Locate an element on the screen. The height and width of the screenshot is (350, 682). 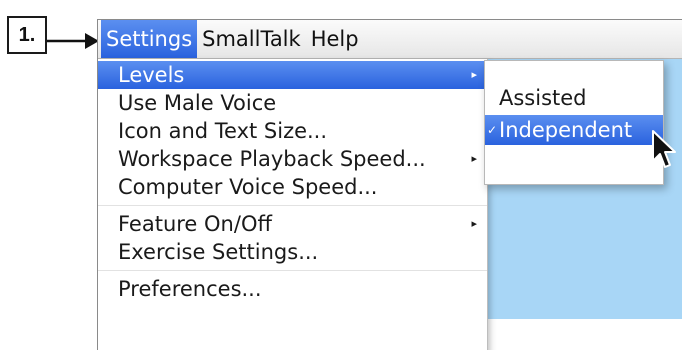
menu-help: Help is located at coordinates (335, 39).